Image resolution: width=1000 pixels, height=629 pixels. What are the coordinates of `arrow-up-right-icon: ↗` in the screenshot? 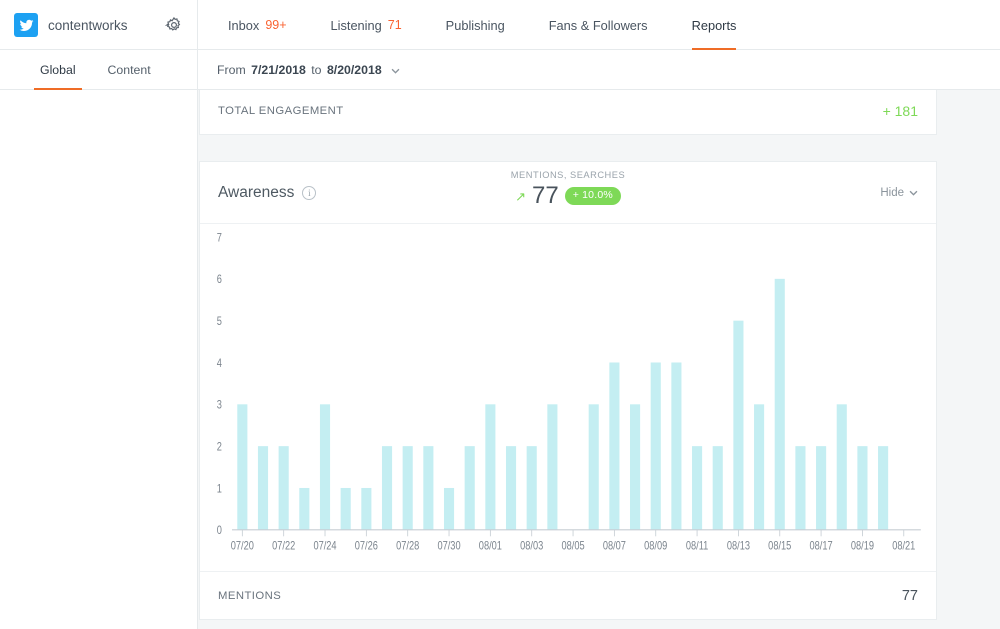 It's located at (520, 196).